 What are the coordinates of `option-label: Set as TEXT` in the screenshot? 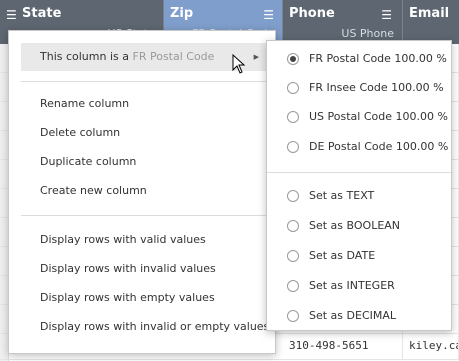 It's located at (342, 195).